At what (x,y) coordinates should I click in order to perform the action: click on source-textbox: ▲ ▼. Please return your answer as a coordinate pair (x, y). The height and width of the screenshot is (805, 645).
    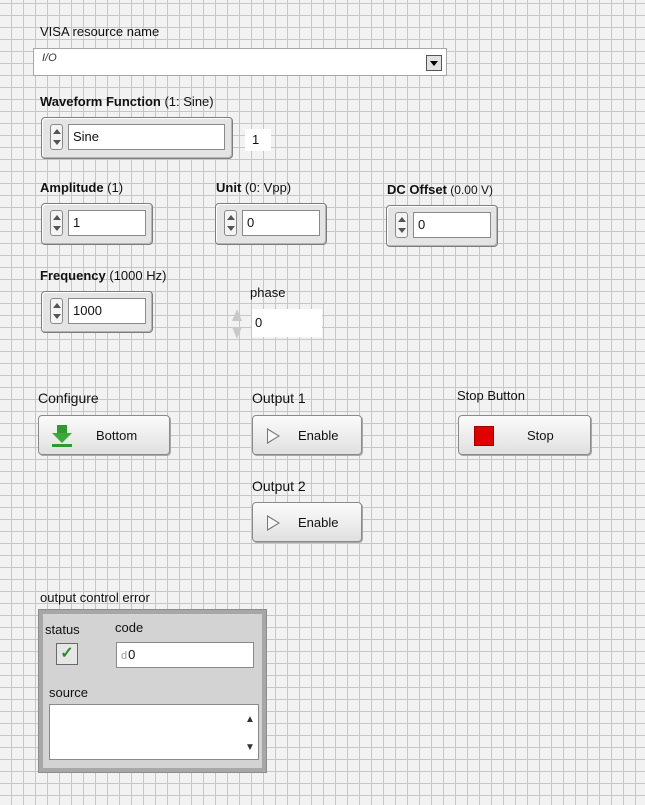
    Looking at the image, I should click on (154, 732).